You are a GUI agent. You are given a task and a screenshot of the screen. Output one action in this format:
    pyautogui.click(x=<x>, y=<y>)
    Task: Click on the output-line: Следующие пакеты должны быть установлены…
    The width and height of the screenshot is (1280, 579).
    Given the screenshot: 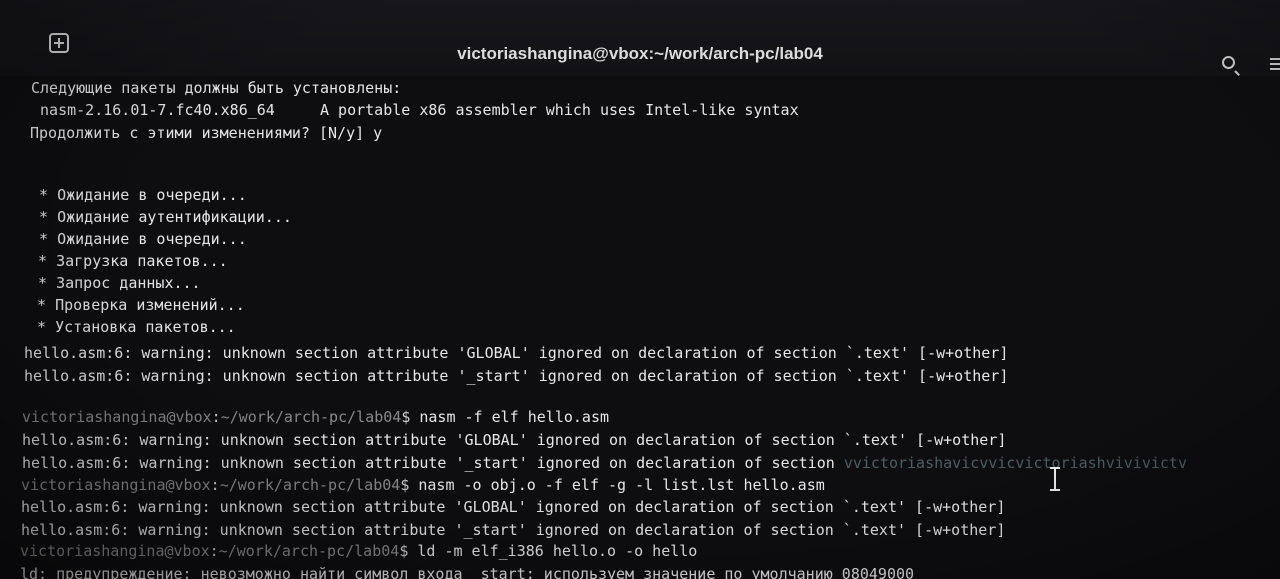 What is the action you would take?
    pyautogui.click(x=216, y=88)
    